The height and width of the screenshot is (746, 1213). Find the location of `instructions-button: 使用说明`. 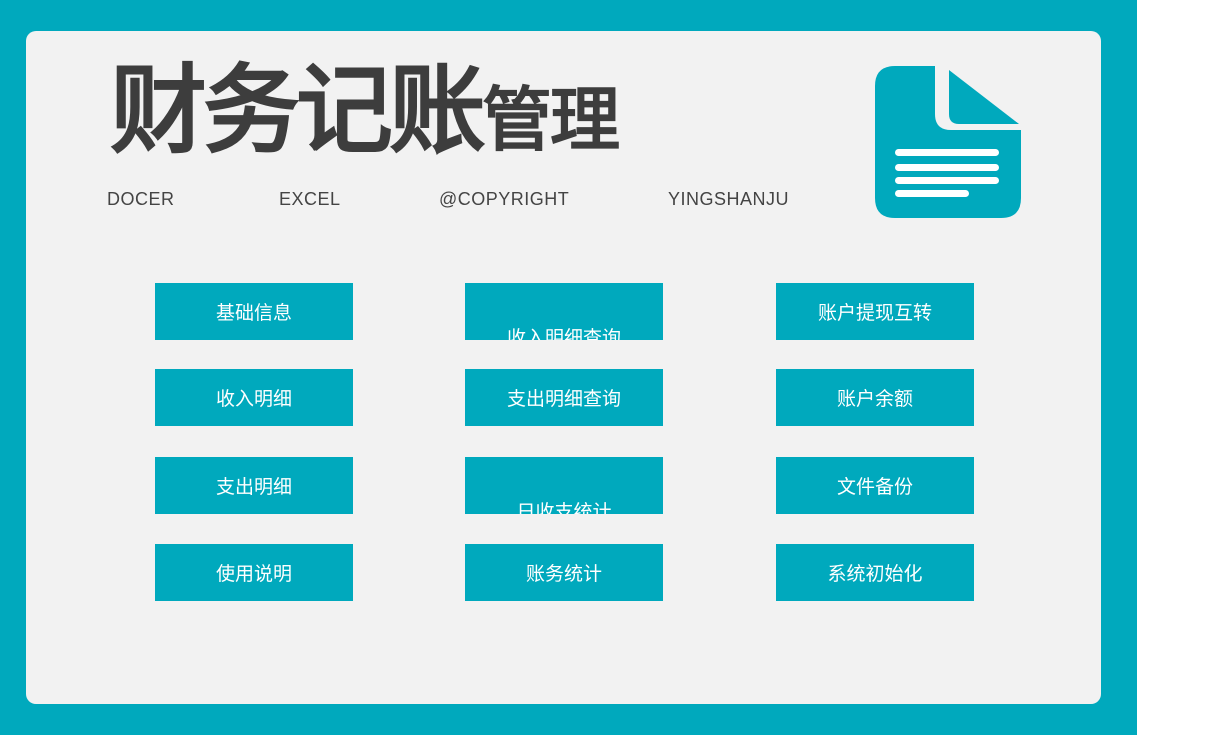

instructions-button: 使用说明 is located at coordinates (254, 572).